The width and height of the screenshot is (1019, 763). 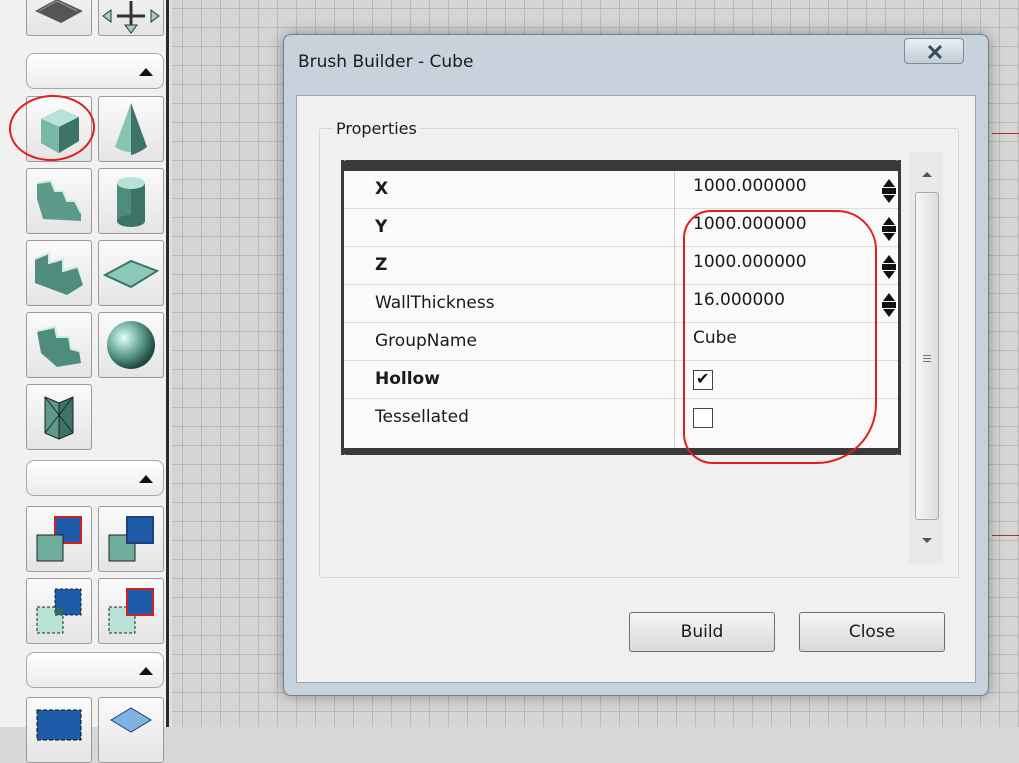 I want to click on cone-brush-button, so click(x=131, y=129).